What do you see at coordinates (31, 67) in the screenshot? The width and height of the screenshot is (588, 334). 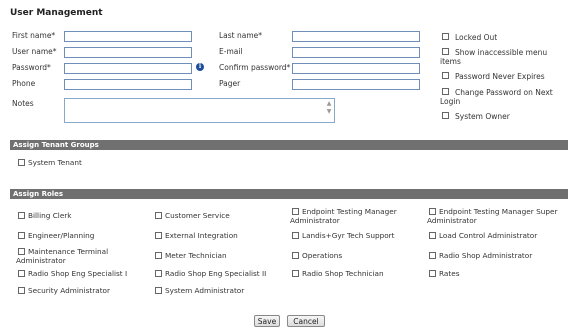 I see `password-label: Password*` at bounding box center [31, 67].